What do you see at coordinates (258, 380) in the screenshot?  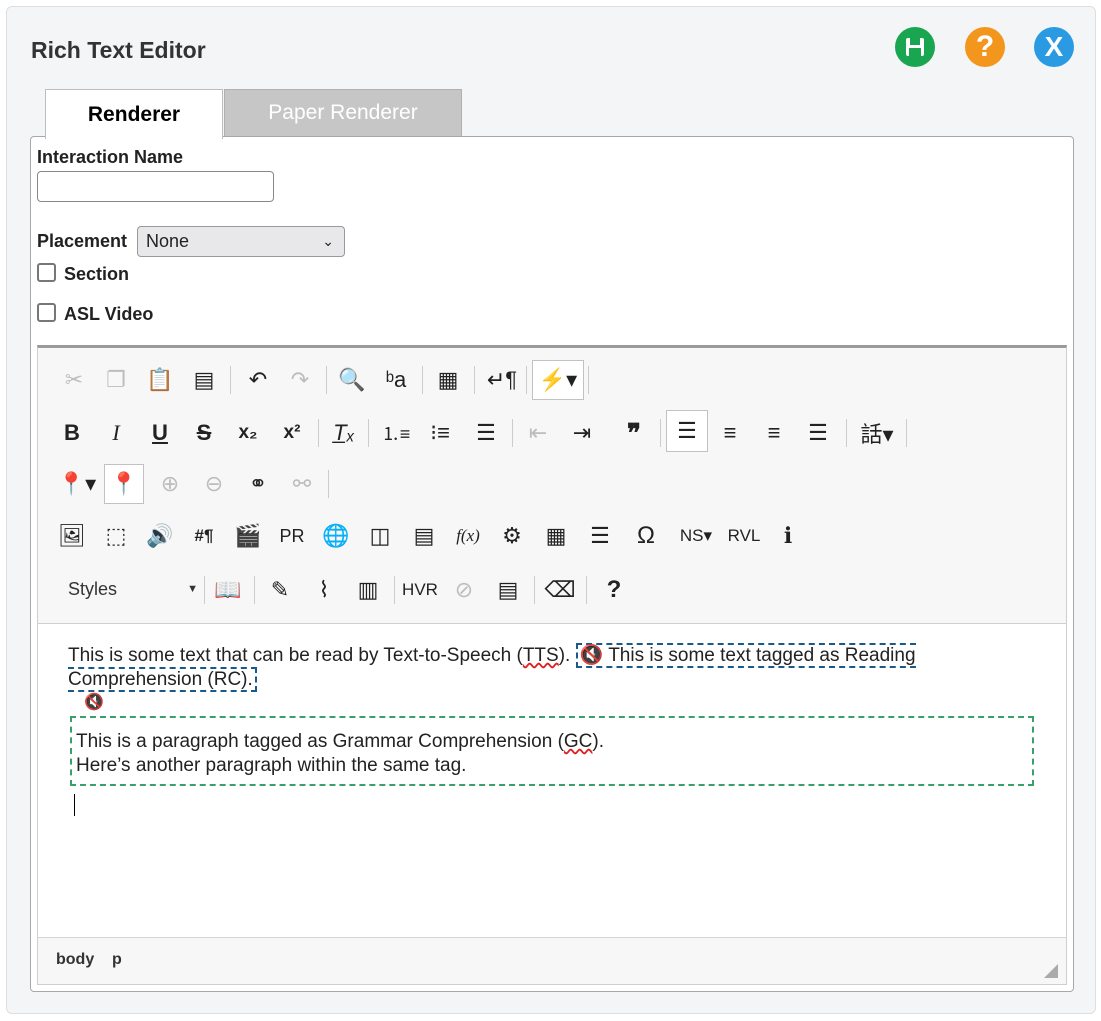 I see `undo-icon: ↶` at bounding box center [258, 380].